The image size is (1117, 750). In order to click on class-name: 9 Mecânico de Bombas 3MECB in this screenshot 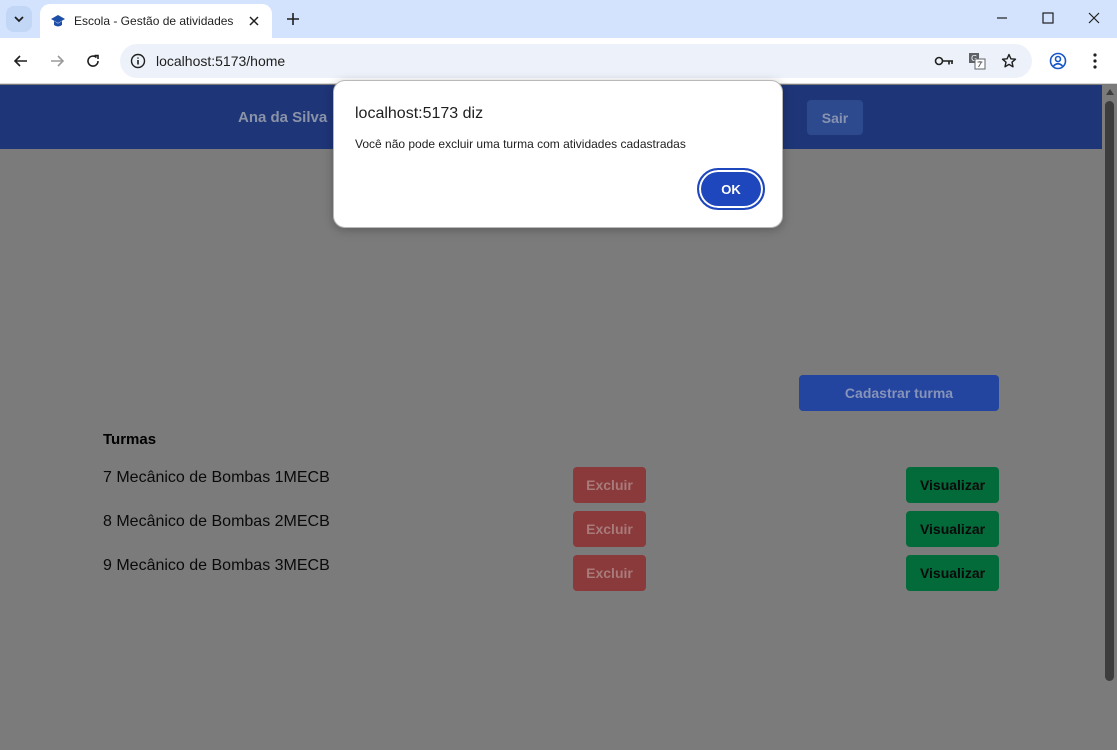, I will do `click(216, 565)`.